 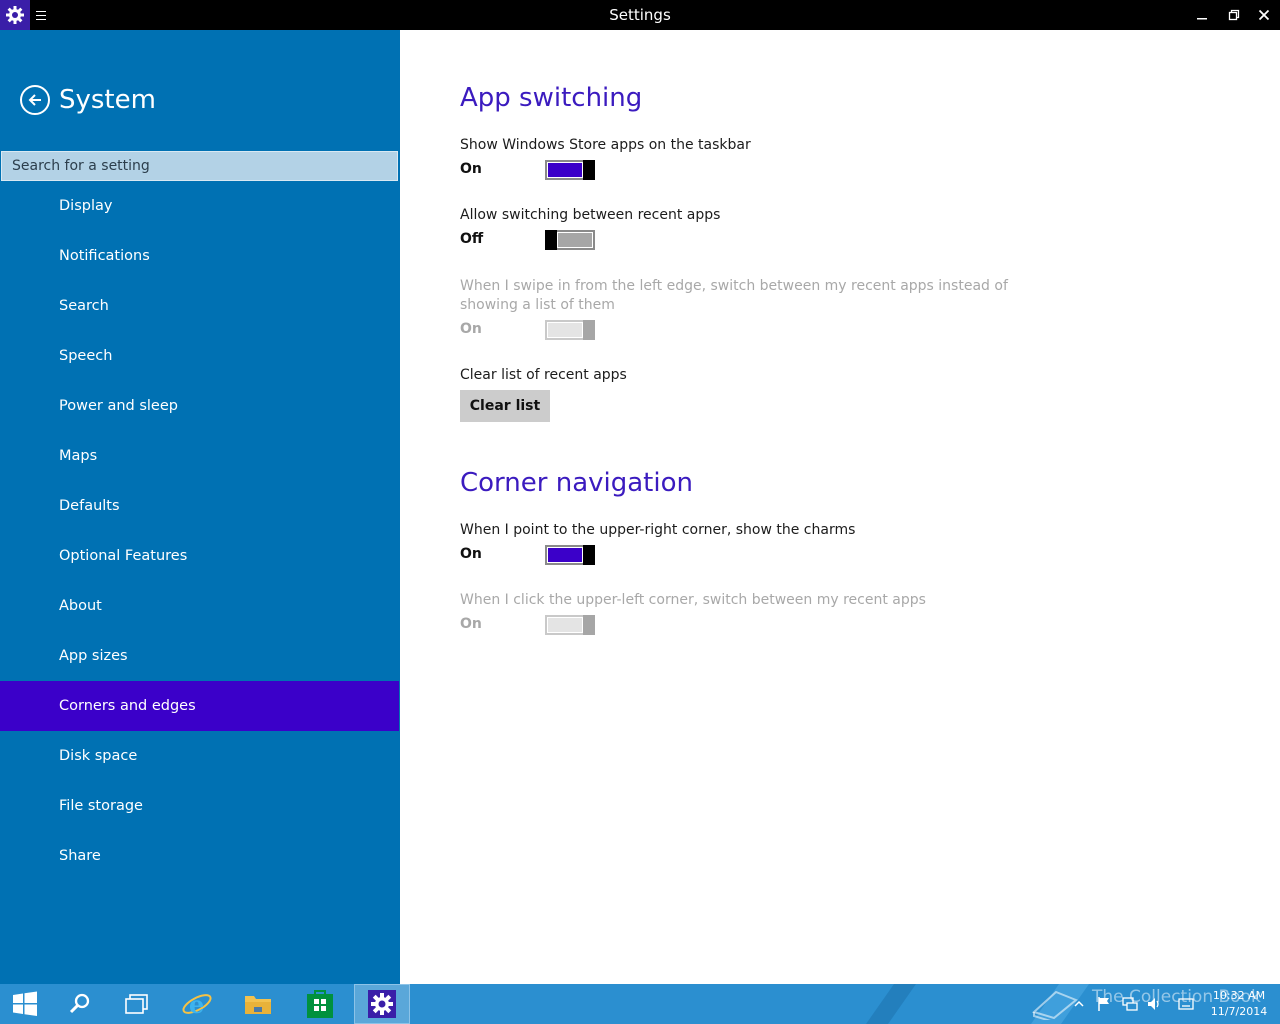 What do you see at coordinates (1154, 1004) in the screenshot?
I see `volume-icon` at bounding box center [1154, 1004].